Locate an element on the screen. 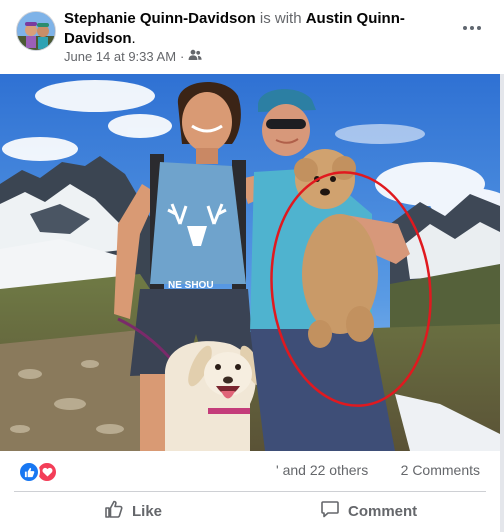 The height and width of the screenshot is (532, 504). more-options-button is located at coordinates (472, 28).